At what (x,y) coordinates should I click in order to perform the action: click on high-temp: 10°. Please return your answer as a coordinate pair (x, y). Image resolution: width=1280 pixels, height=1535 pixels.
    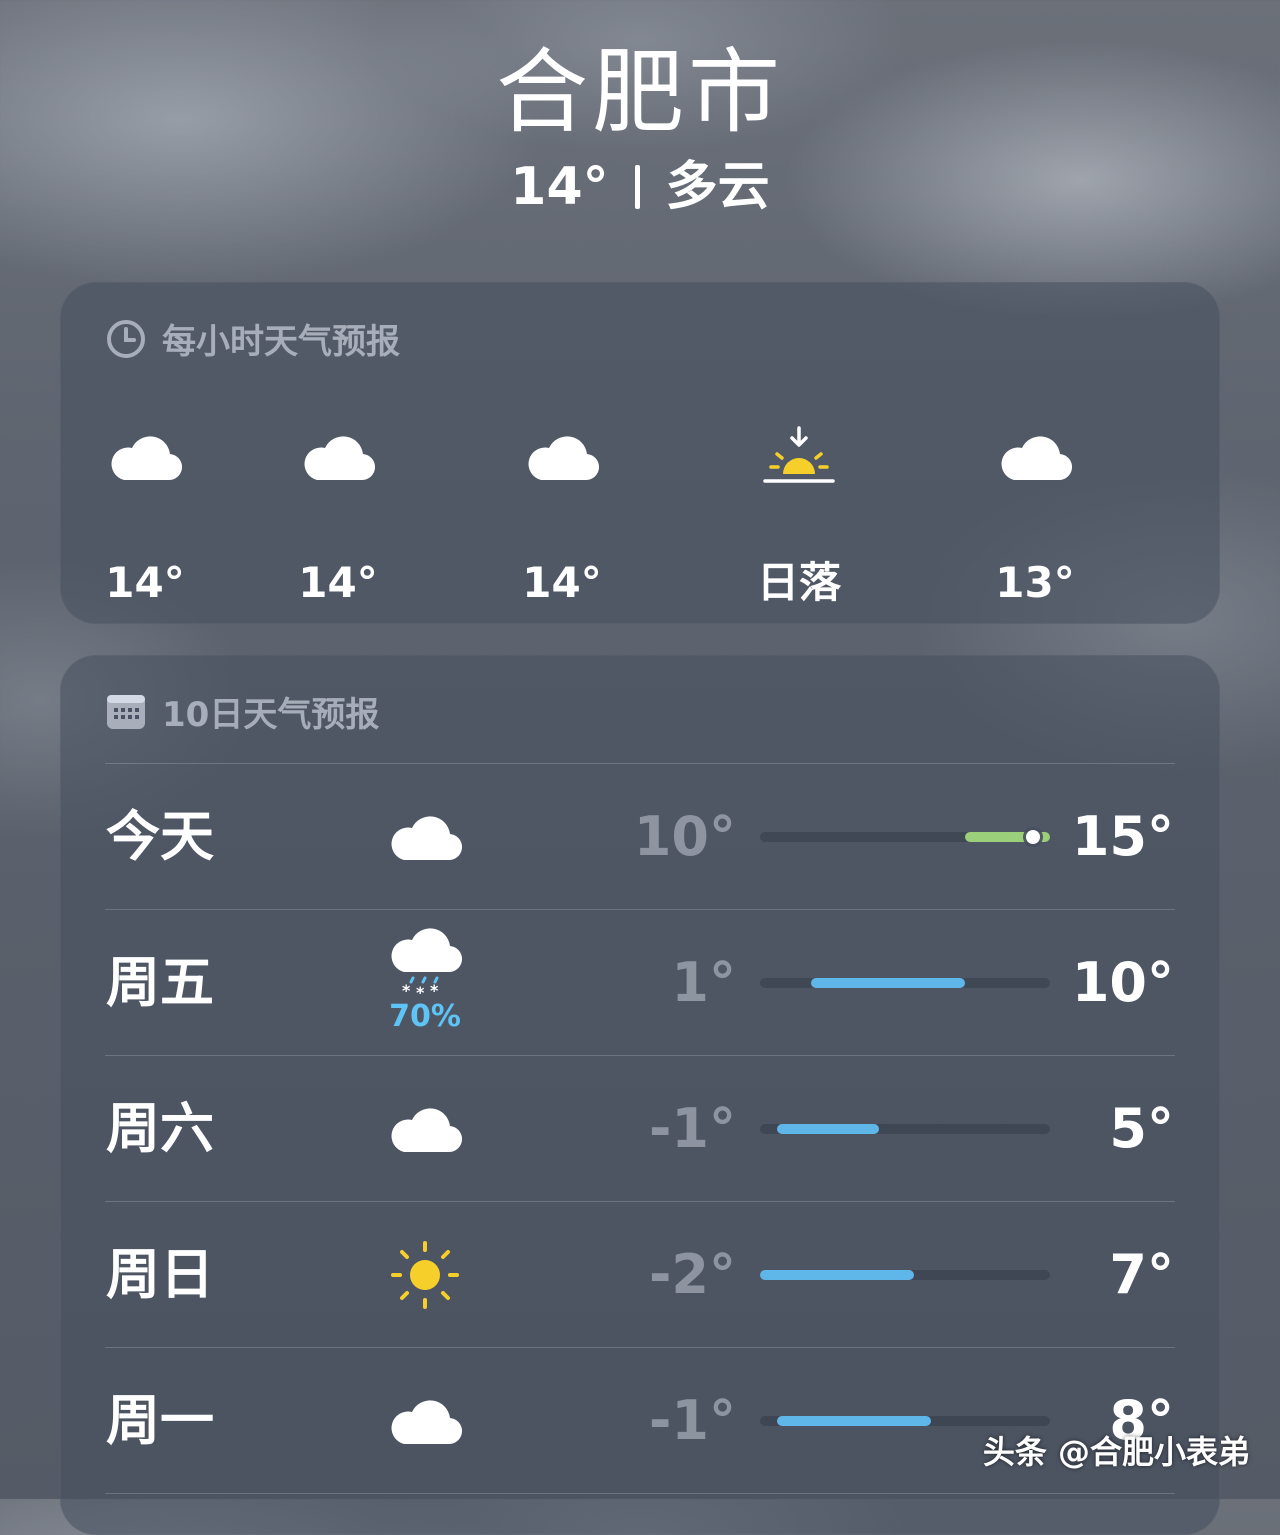
    Looking at the image, I should click on (1122, 982).